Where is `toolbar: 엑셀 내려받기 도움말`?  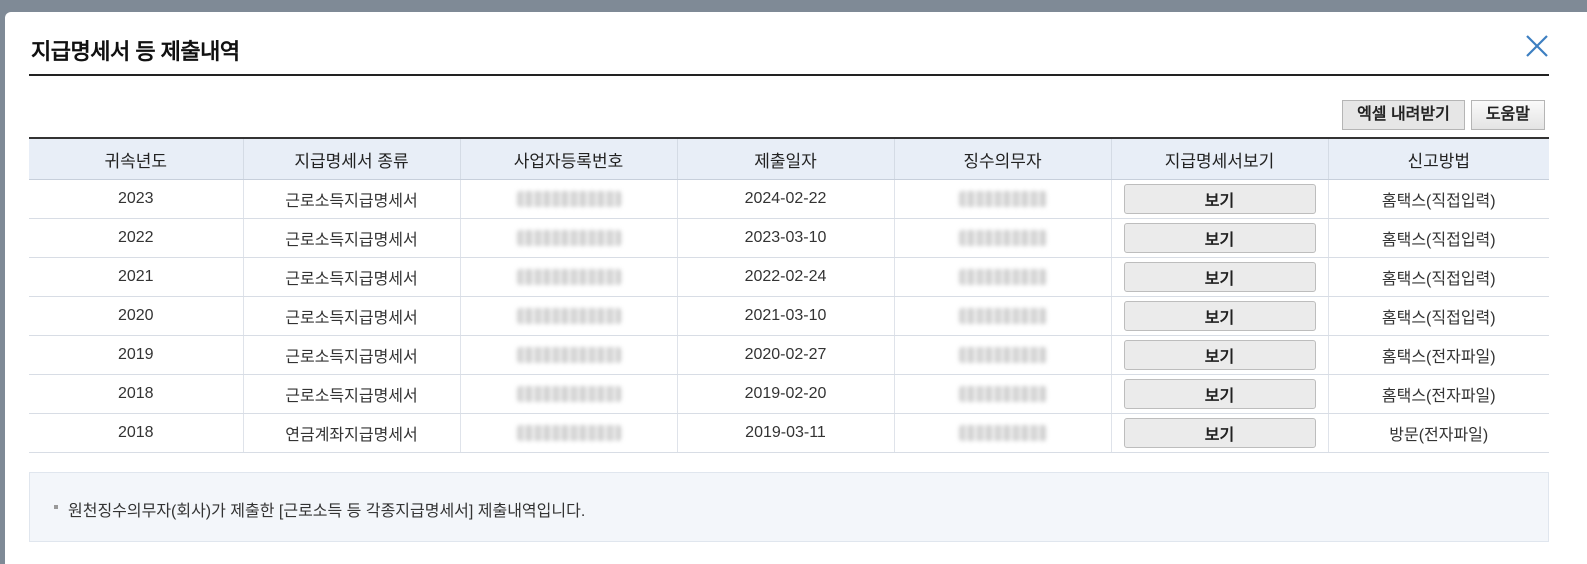
toolbar: 엑셀 내려받기 도움말 is located at coordinates (1443, 115).